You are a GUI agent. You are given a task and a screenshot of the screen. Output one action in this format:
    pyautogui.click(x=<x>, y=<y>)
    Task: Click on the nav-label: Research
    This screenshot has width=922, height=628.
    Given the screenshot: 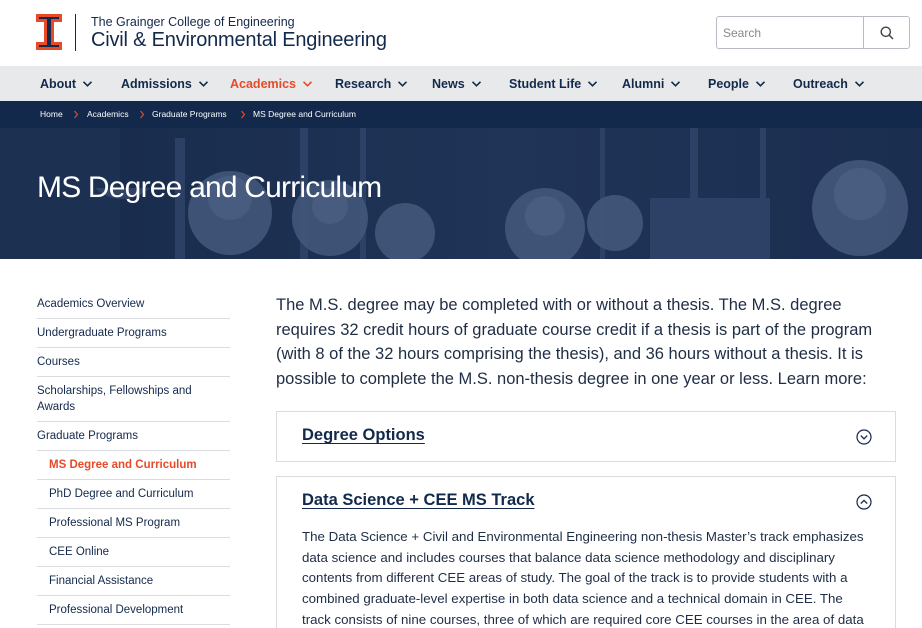 What is the action you would take?
    pyautogui.click(x=363, y=83)
    